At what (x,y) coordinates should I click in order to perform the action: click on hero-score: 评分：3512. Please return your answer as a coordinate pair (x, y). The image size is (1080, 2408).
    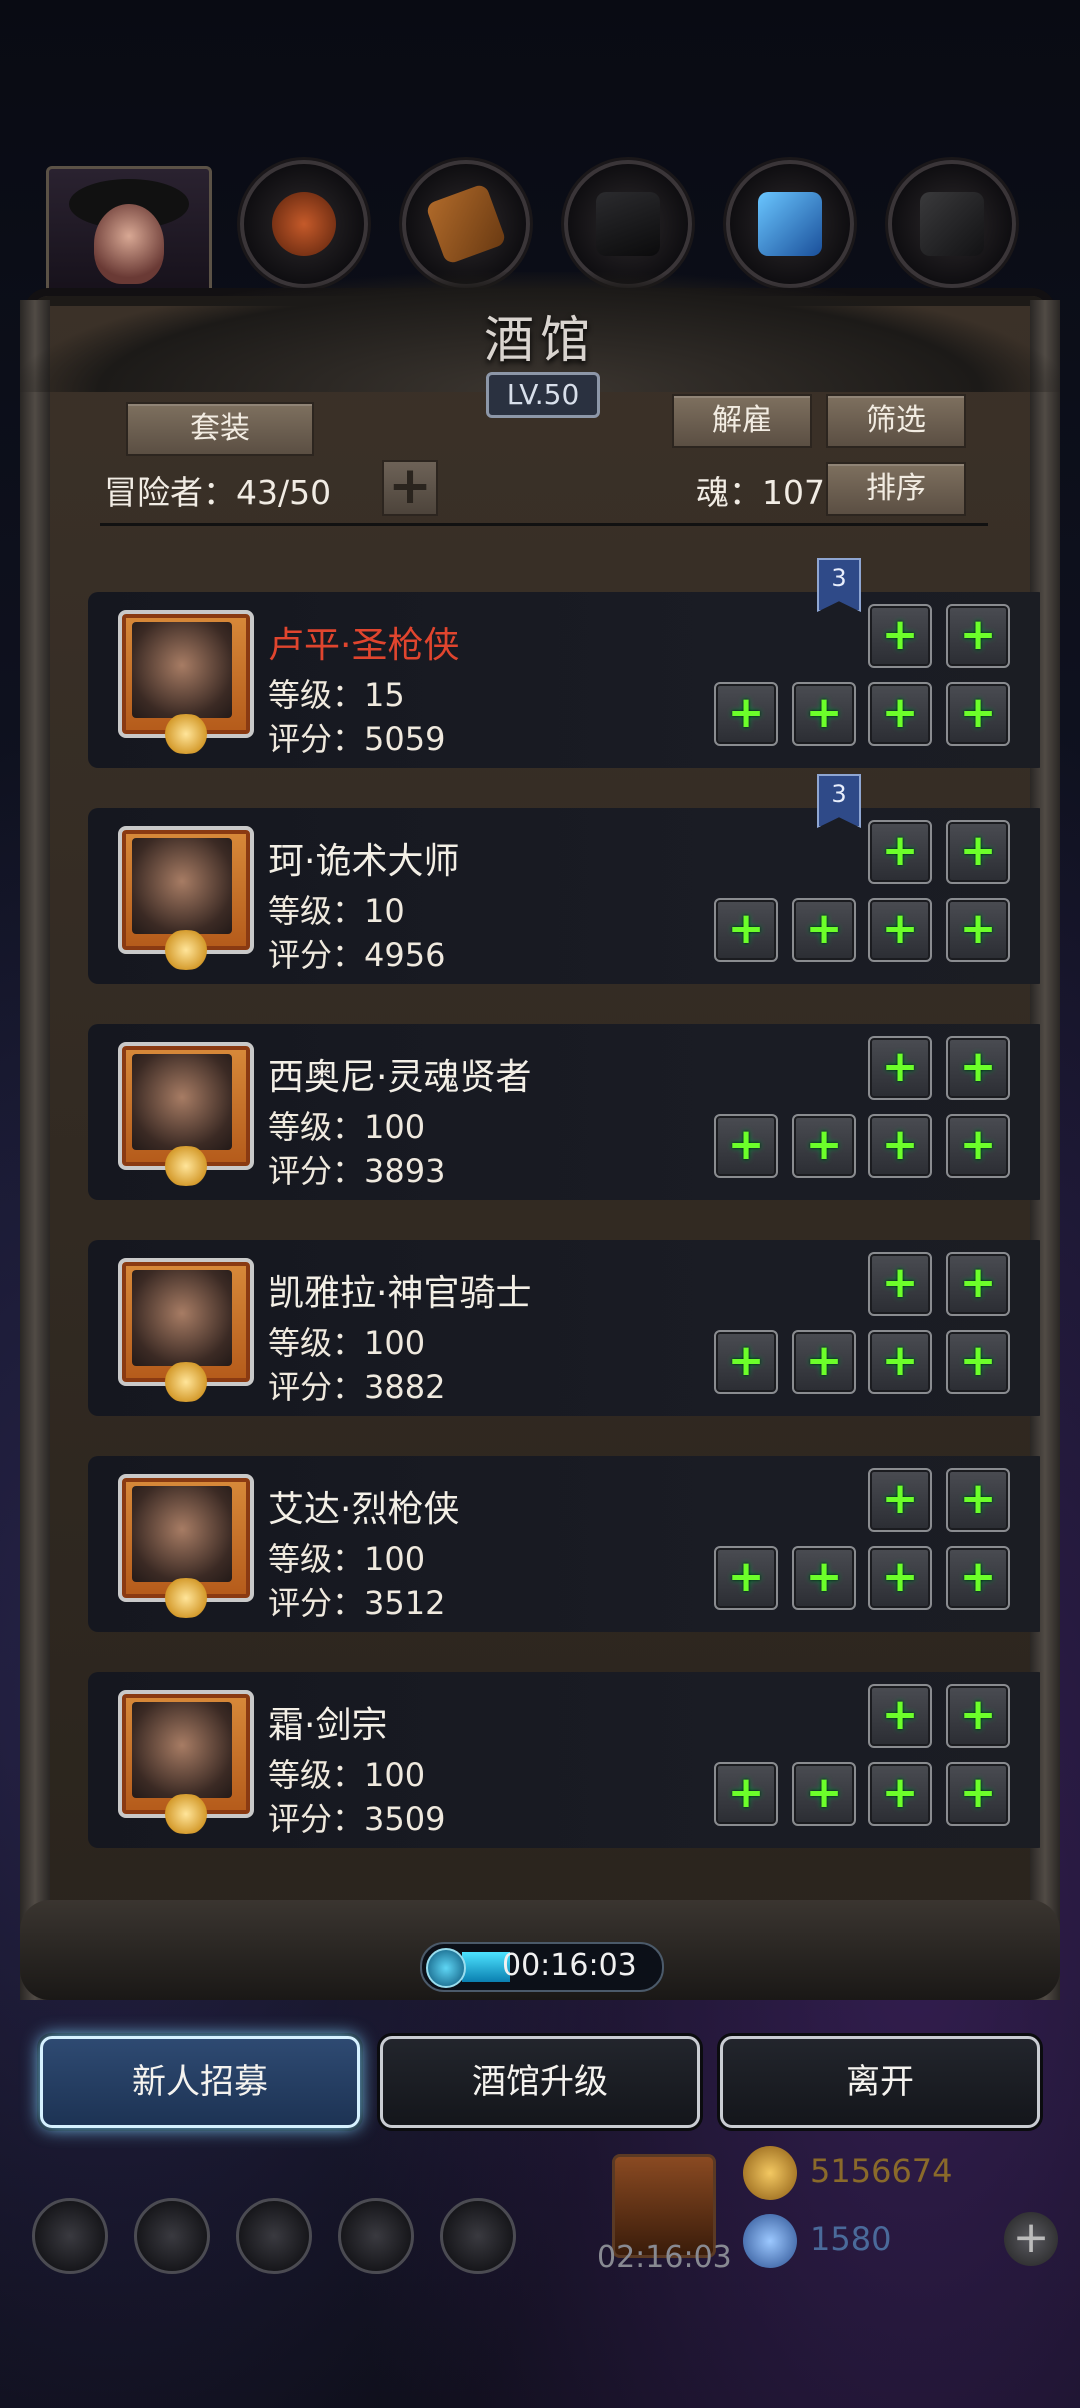
    Looking at the image, I should click on (357, 1603).